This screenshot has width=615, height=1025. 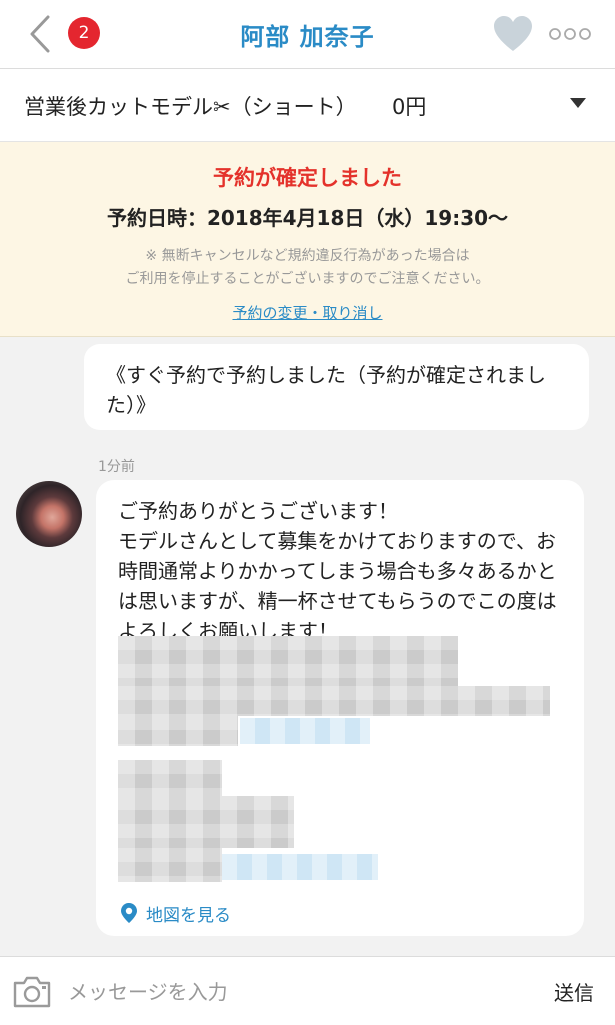 I want to click on more-options-button, so click(x=570, y=34).